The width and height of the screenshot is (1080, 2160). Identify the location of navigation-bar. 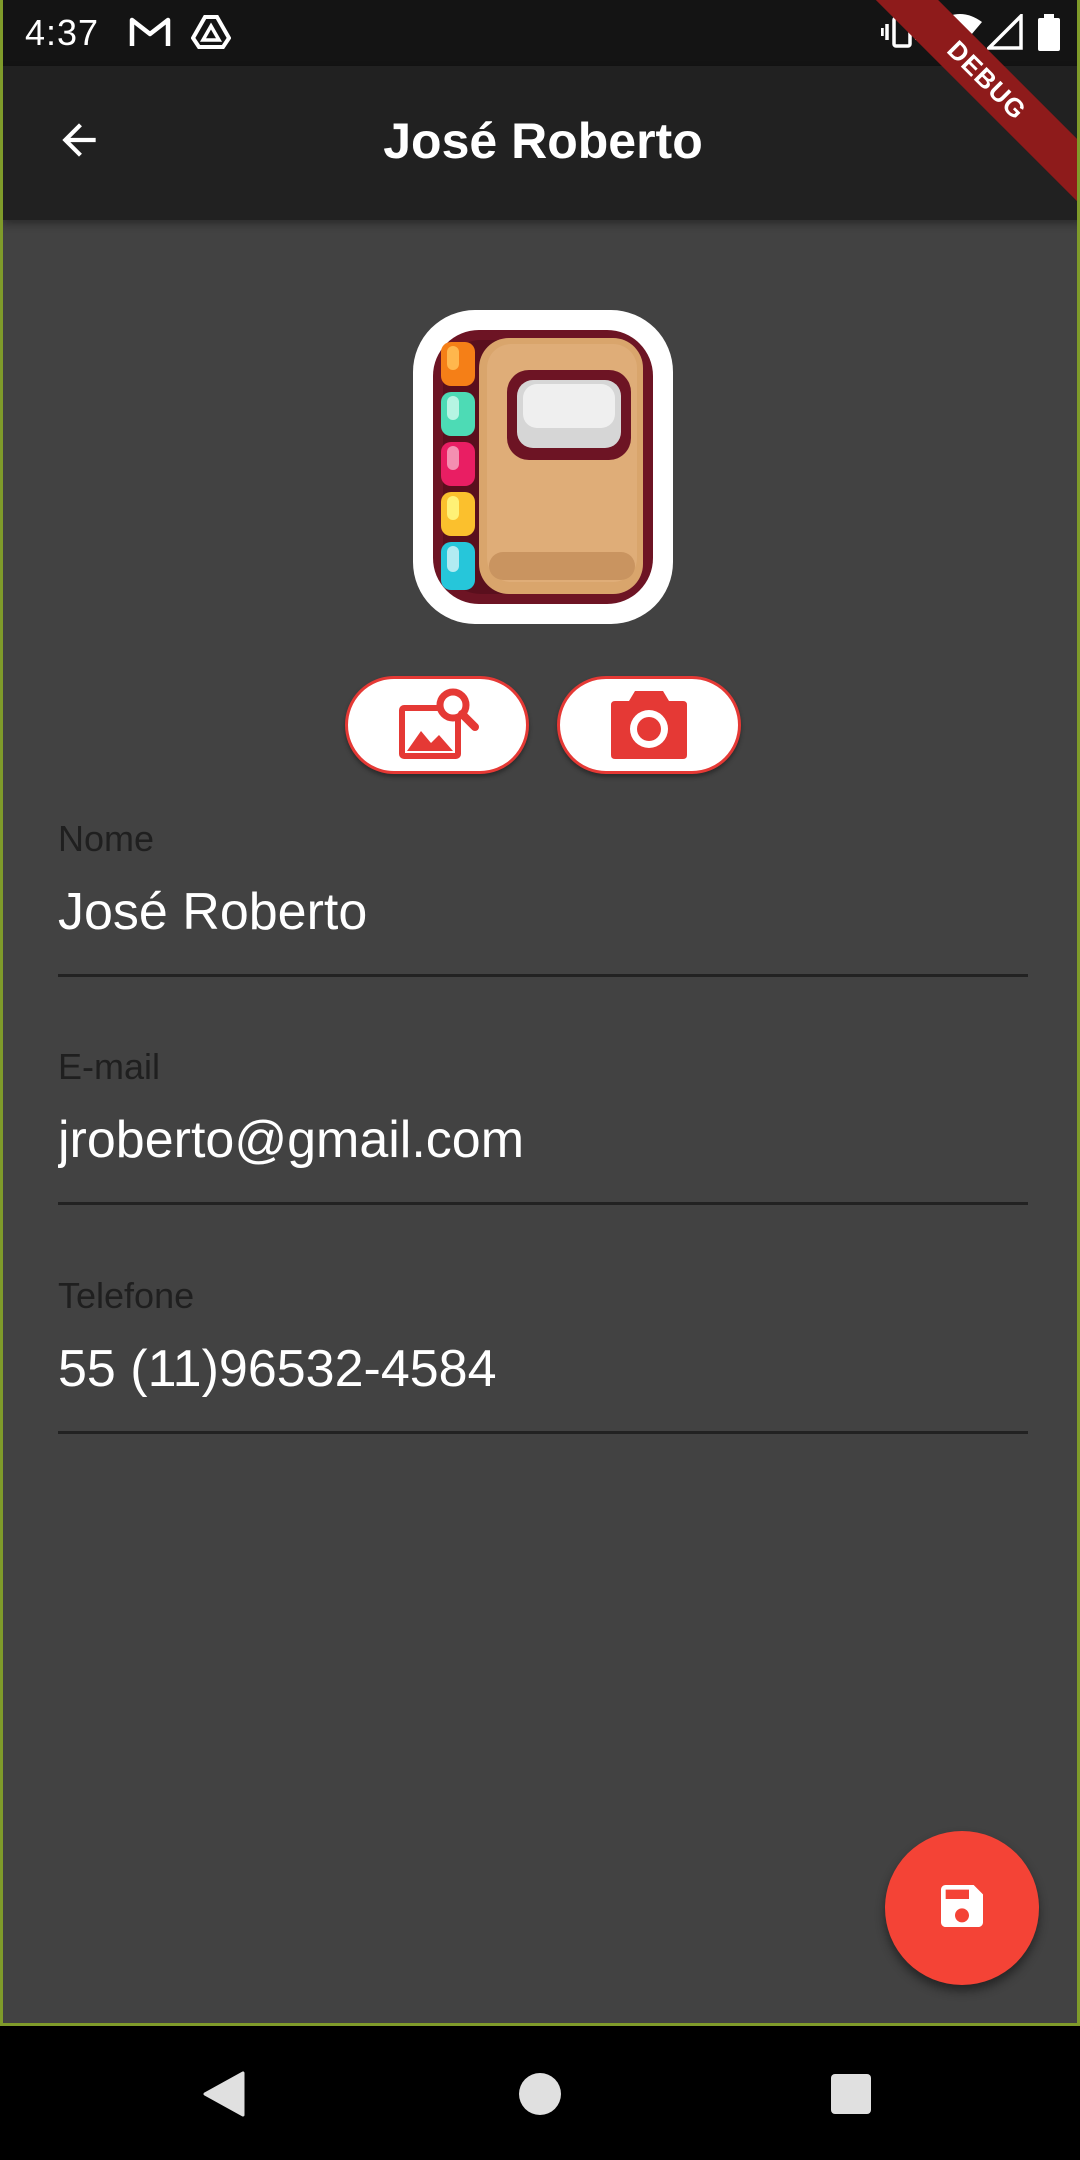
(540, 2093).